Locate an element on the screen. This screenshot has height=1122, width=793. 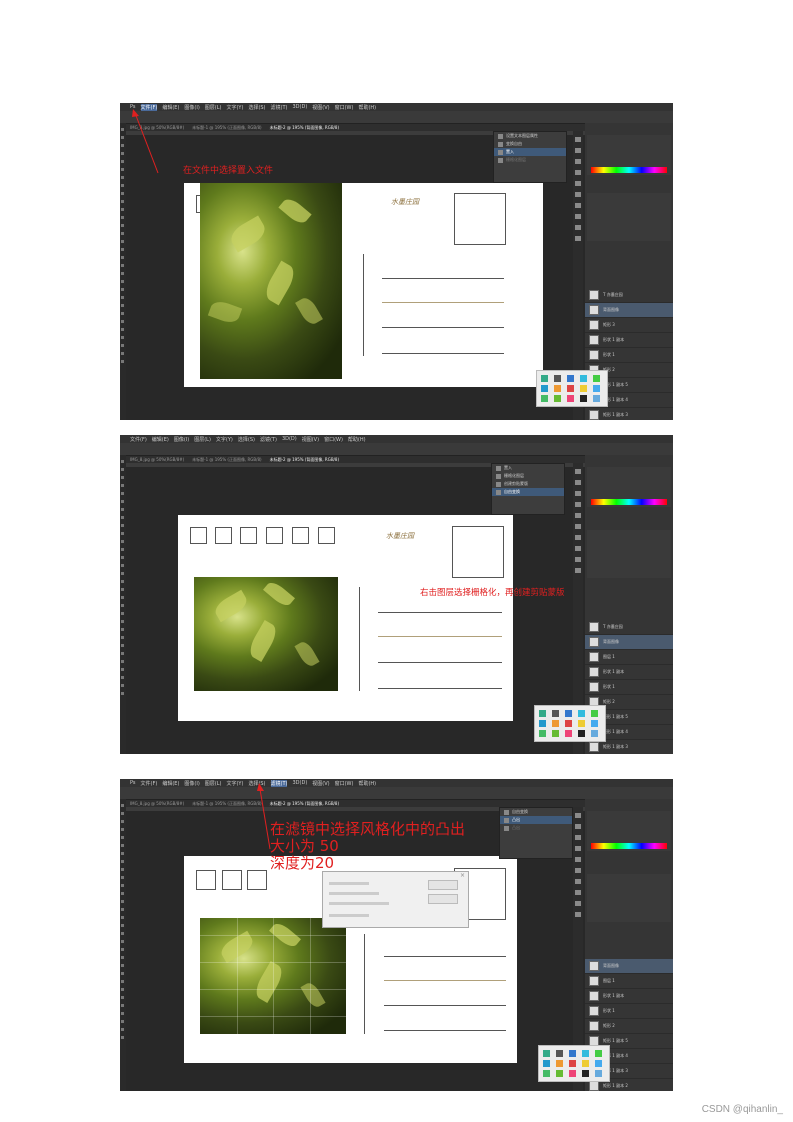
postcard-title: 水墨庄园 is located at coordinates (400, 536).